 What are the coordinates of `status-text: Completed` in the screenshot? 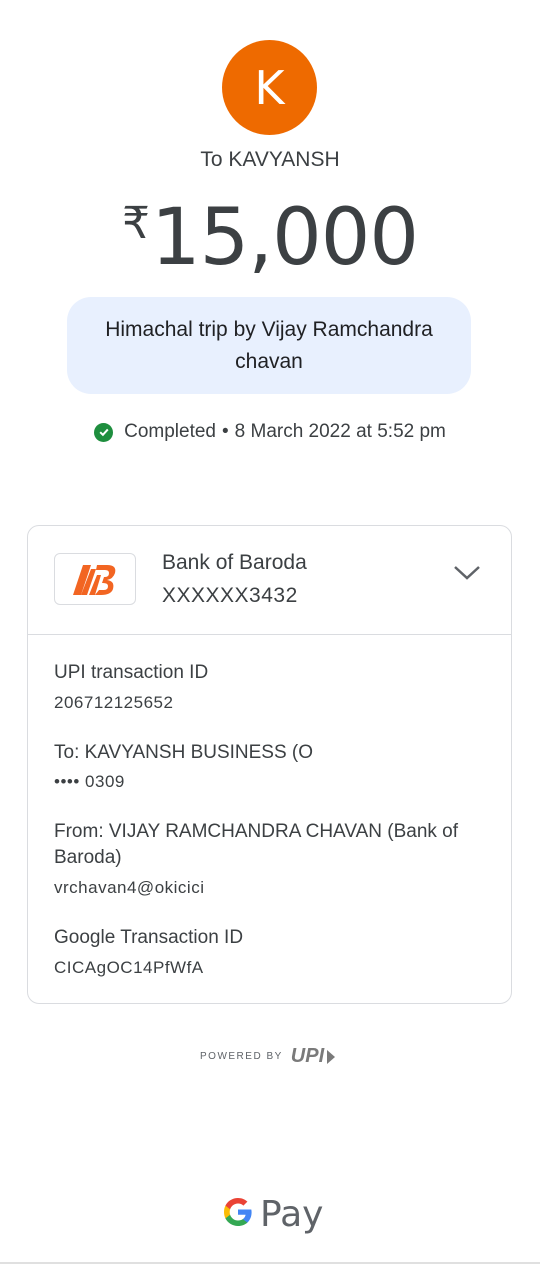 It's located at (170, 431).